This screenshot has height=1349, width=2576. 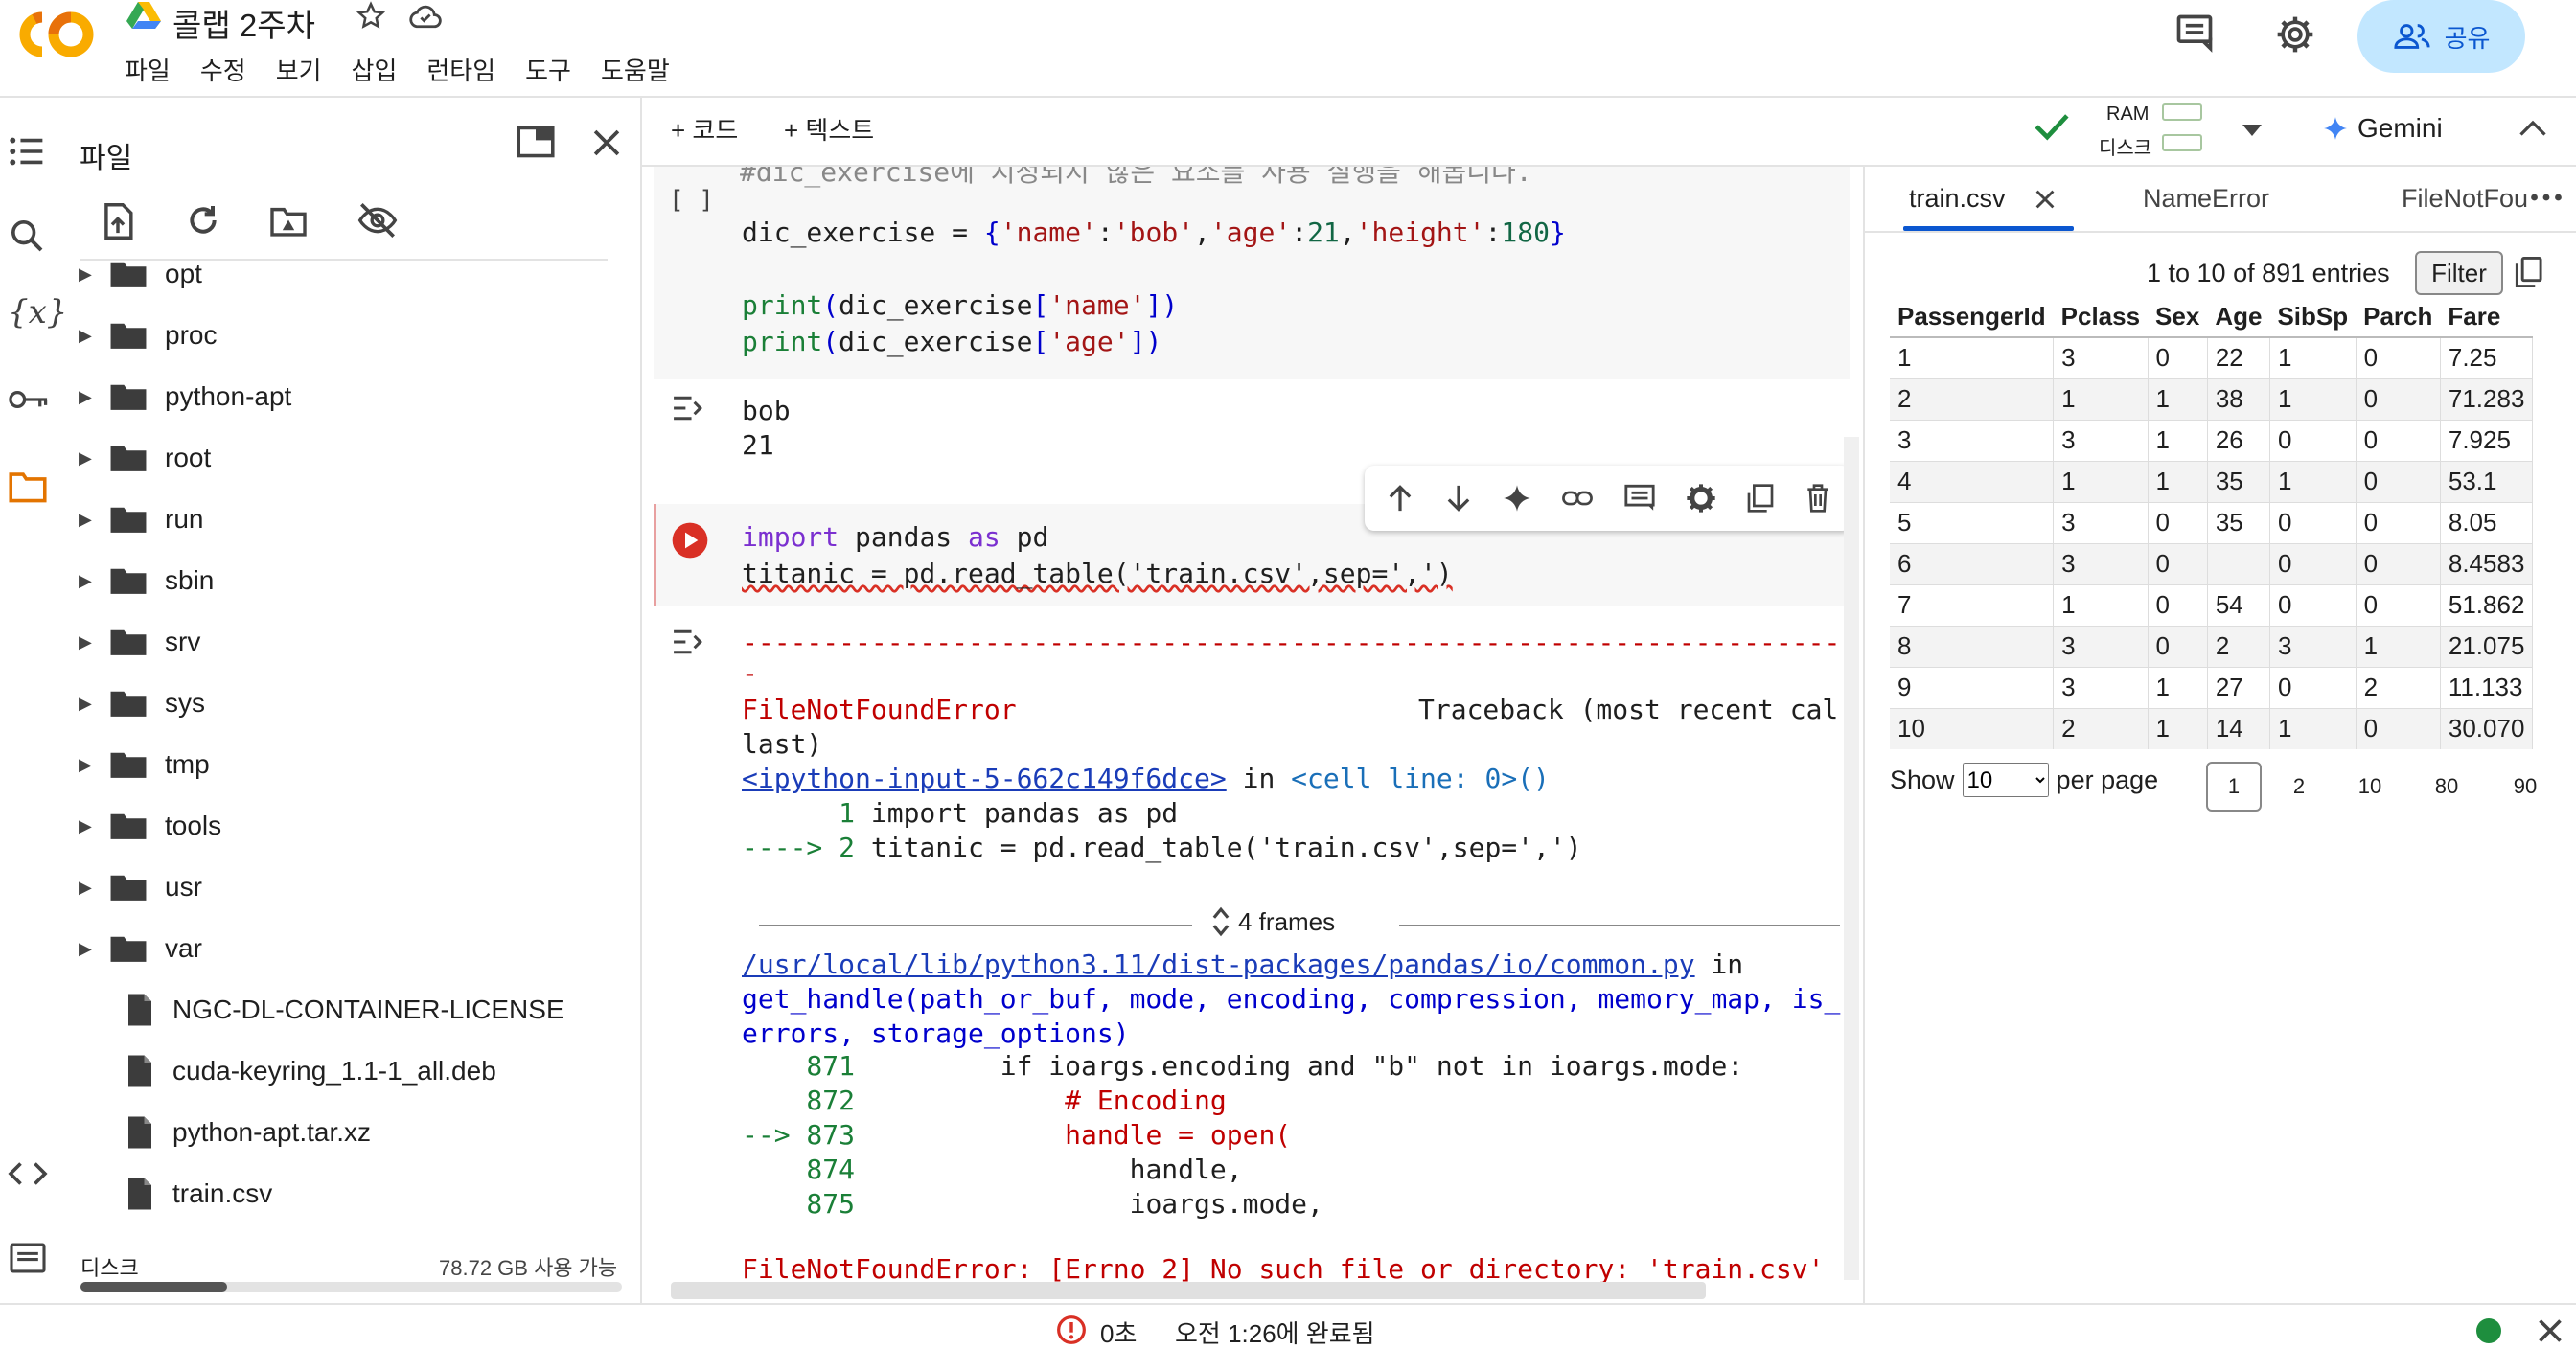 I want to click on share-button: 공유, so click(x=2441, y=37).